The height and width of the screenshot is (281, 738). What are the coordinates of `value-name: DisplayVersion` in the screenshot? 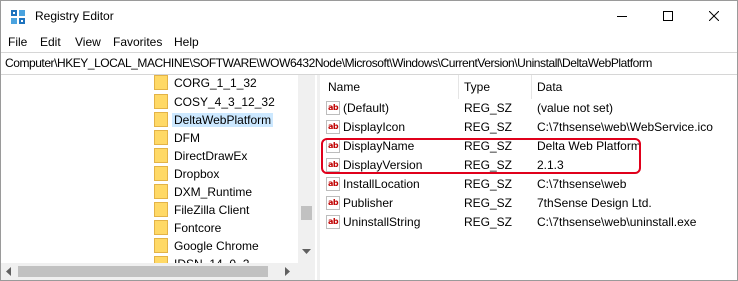 It's located at (383, 165).